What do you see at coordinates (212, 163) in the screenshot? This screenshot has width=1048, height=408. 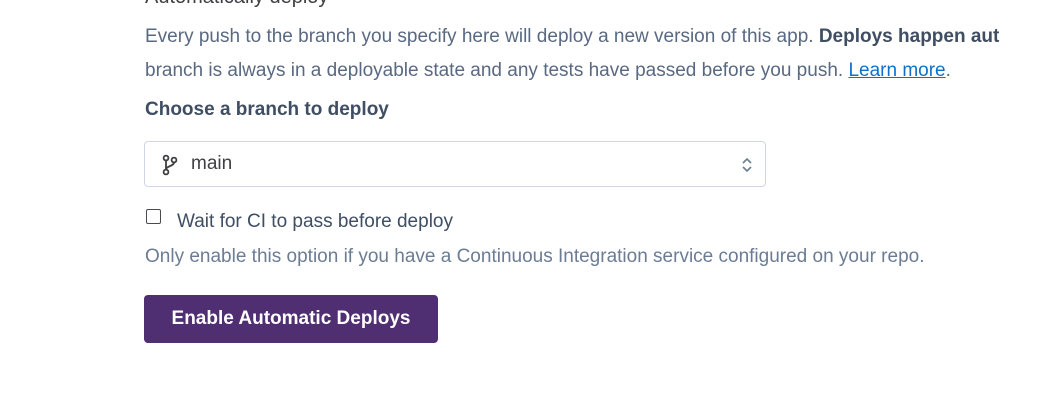 I see `branch-select-value: main` at bounding box center [212, 163].